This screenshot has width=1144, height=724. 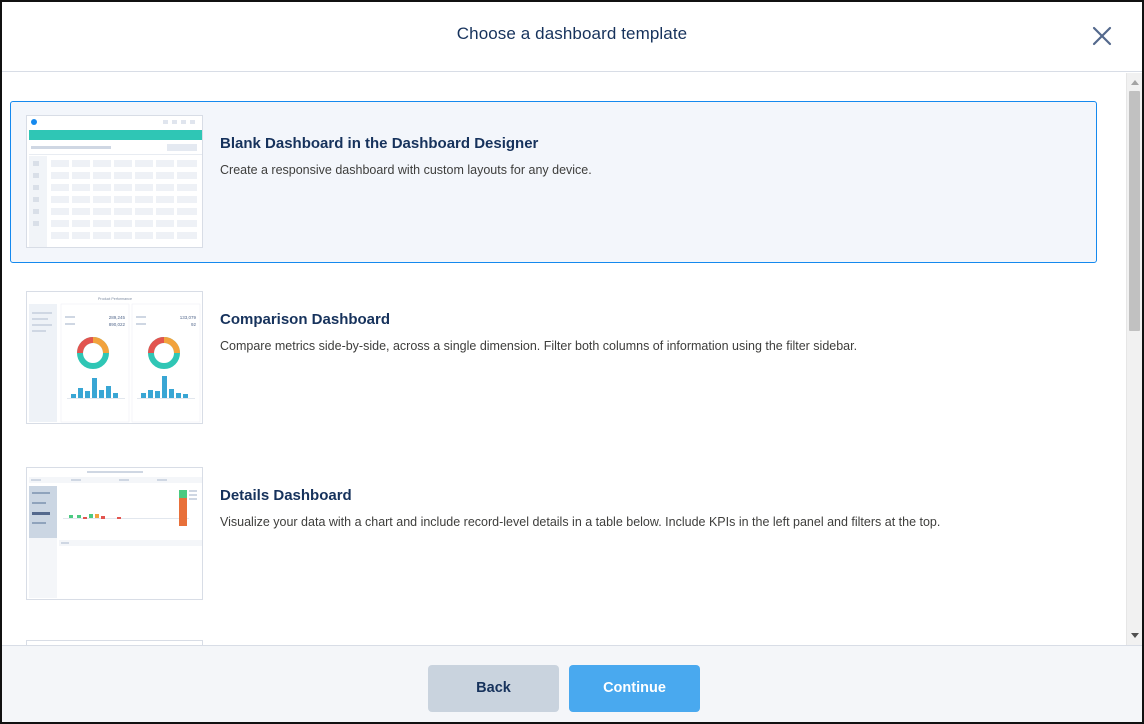 What do you see at coordinates (1134, 359) in the screenshot?
I see `list-scrollbar` at bounding box center [1134, 359].